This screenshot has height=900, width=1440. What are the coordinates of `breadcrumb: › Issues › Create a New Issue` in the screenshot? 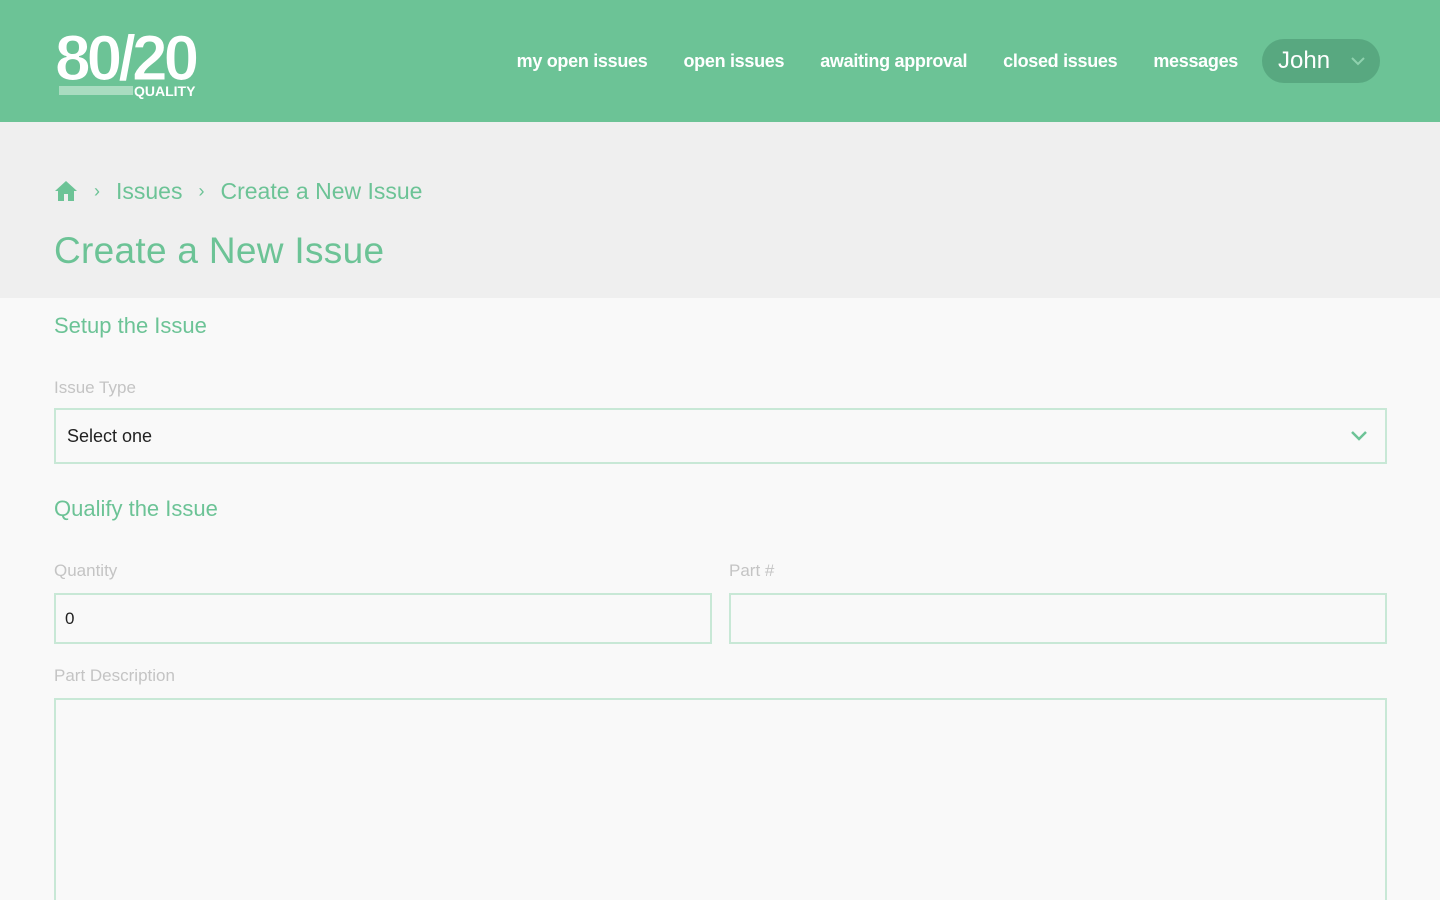 It's located at (238, 191).